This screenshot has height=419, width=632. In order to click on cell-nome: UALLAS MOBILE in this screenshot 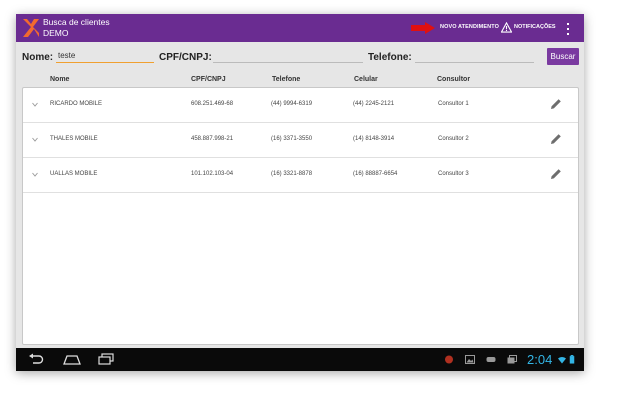, I will do `click(74, 174)`.